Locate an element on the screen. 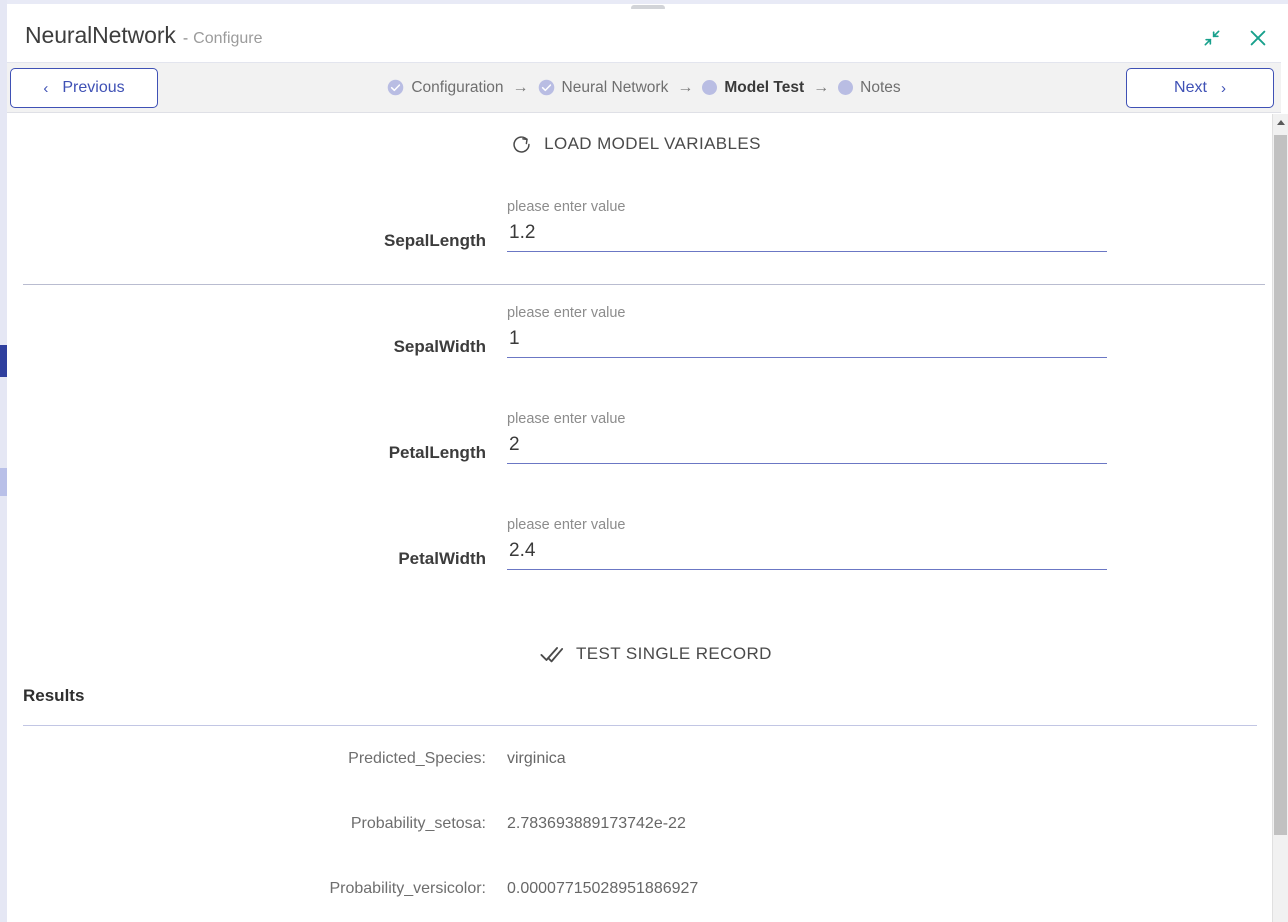 This screenshot has width=1288, height=922. step-configuration: Configuration is located at coordinates (445, 87).